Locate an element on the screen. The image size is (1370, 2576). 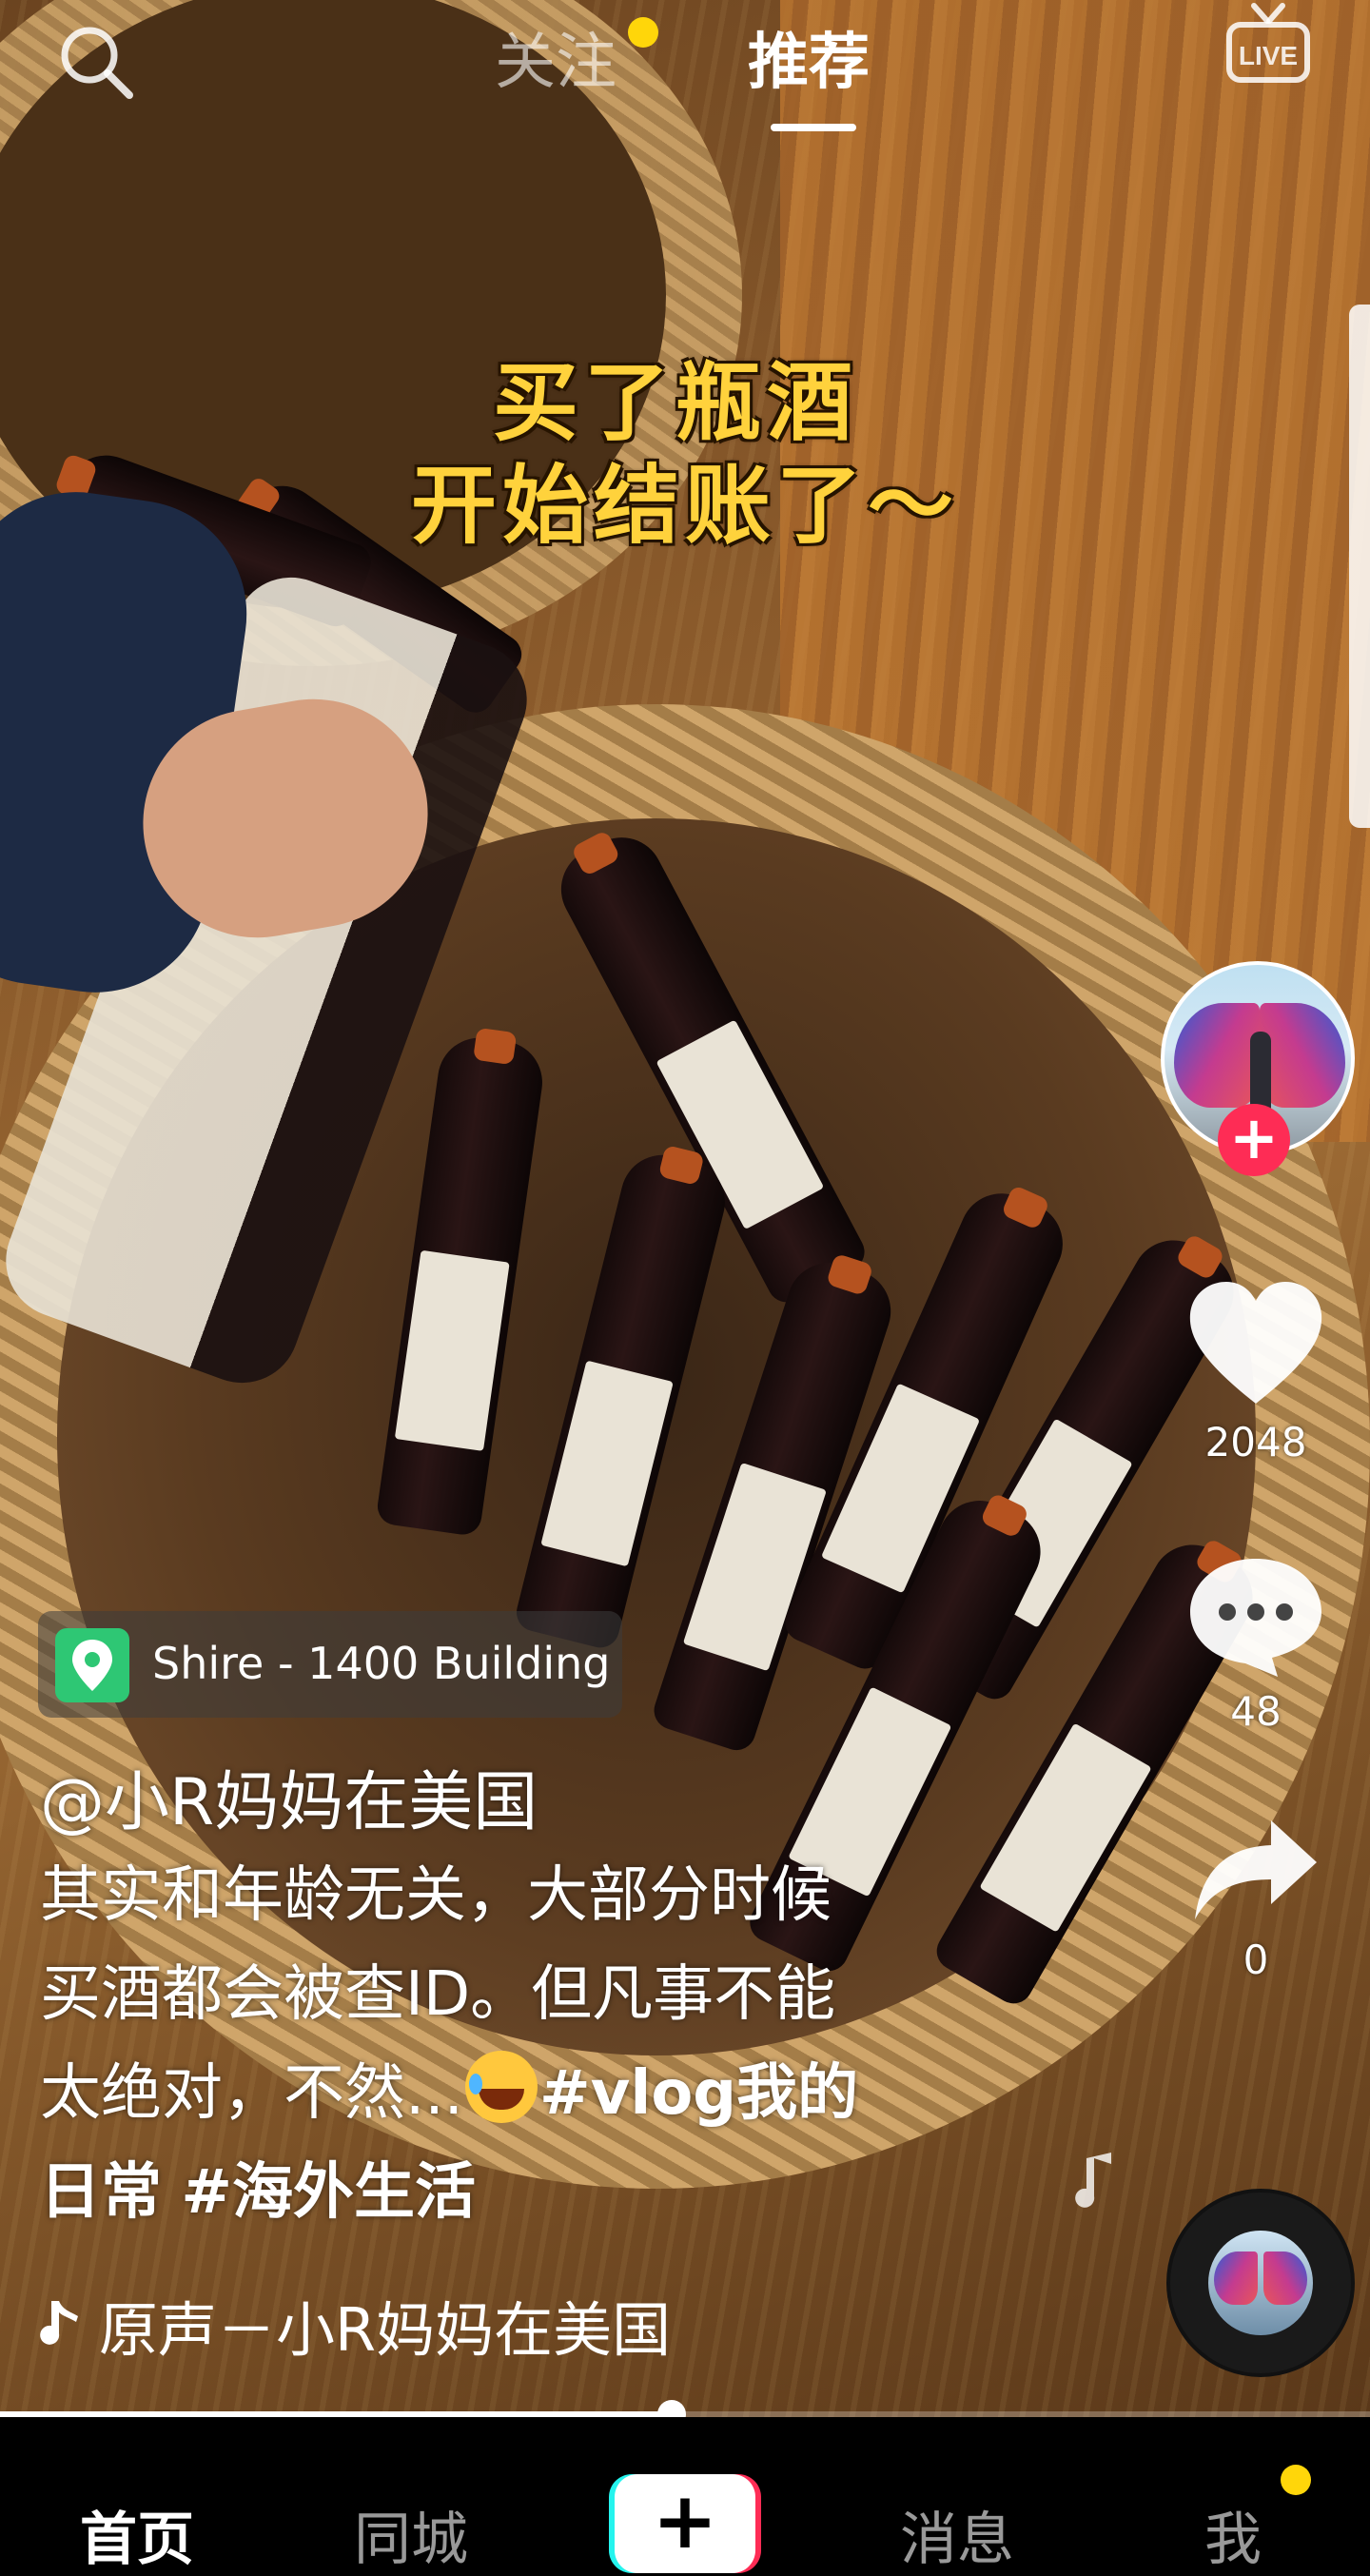
tab-follow: 关注 is located at coordinates (576, 57).